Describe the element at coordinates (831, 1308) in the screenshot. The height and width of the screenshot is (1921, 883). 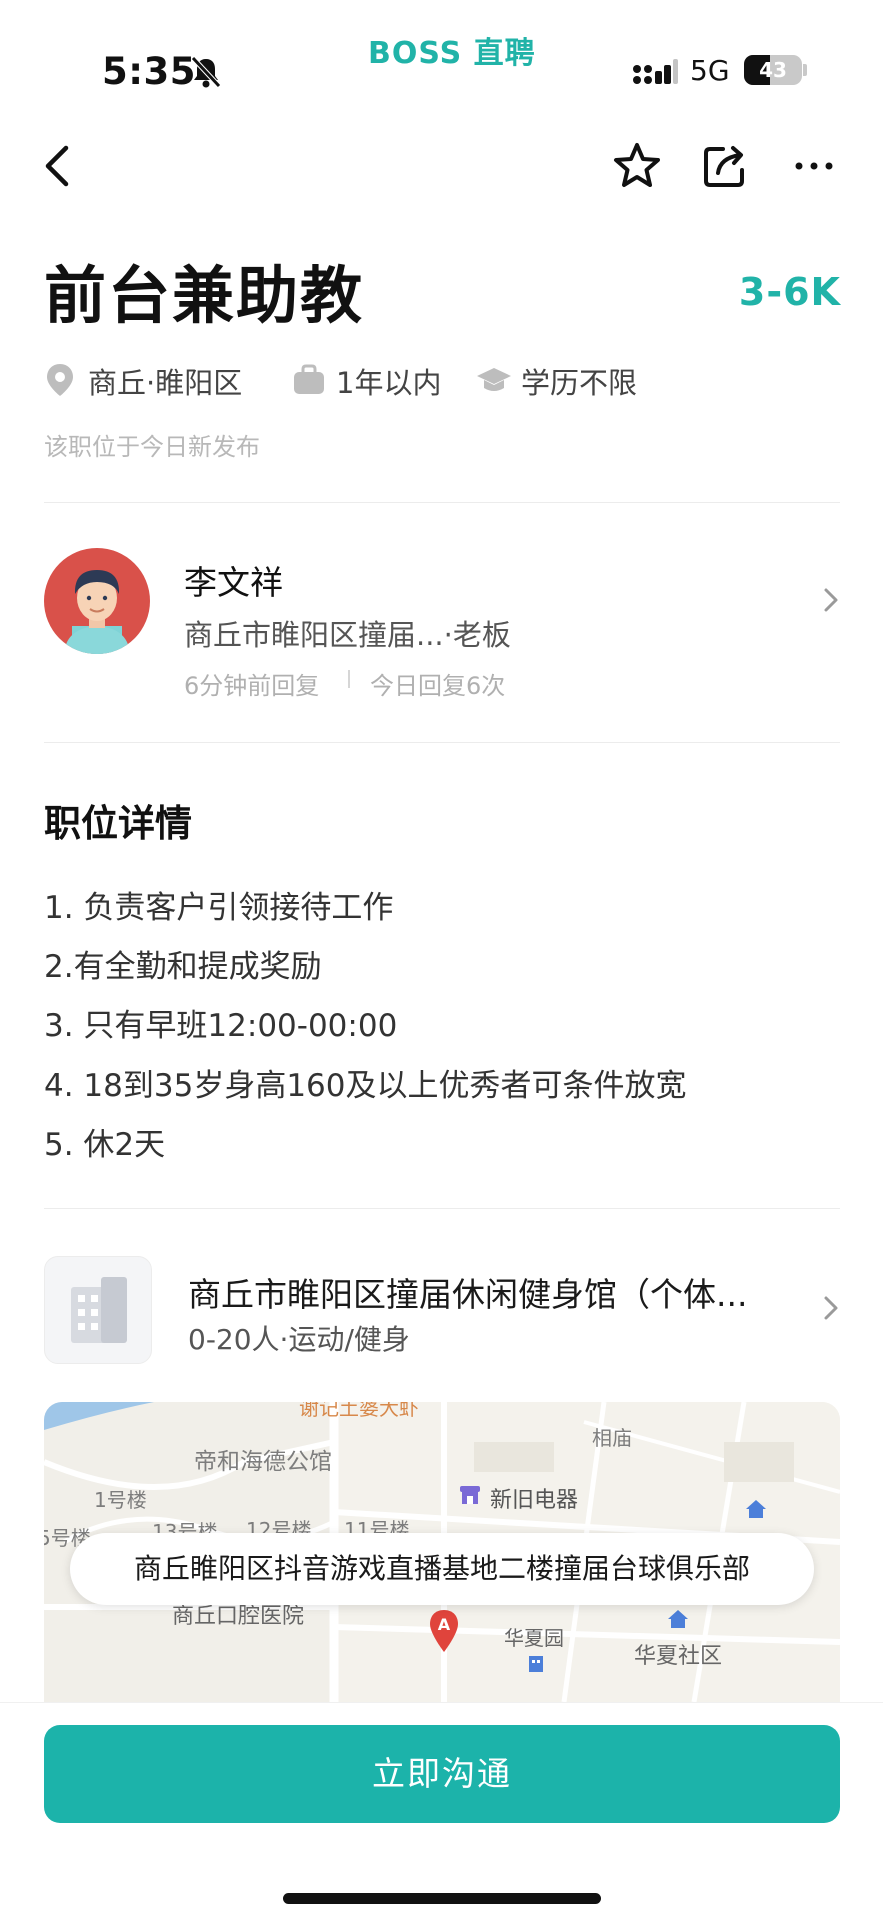
I see `company-chevron-right-icon` at that location.